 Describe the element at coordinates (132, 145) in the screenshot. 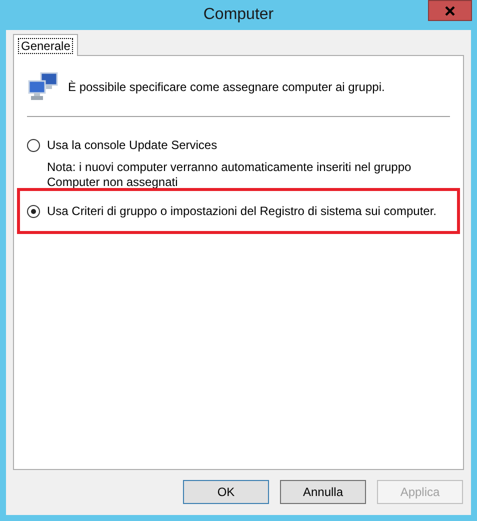

I see `option-label: Usa la console Update Services` at that location.